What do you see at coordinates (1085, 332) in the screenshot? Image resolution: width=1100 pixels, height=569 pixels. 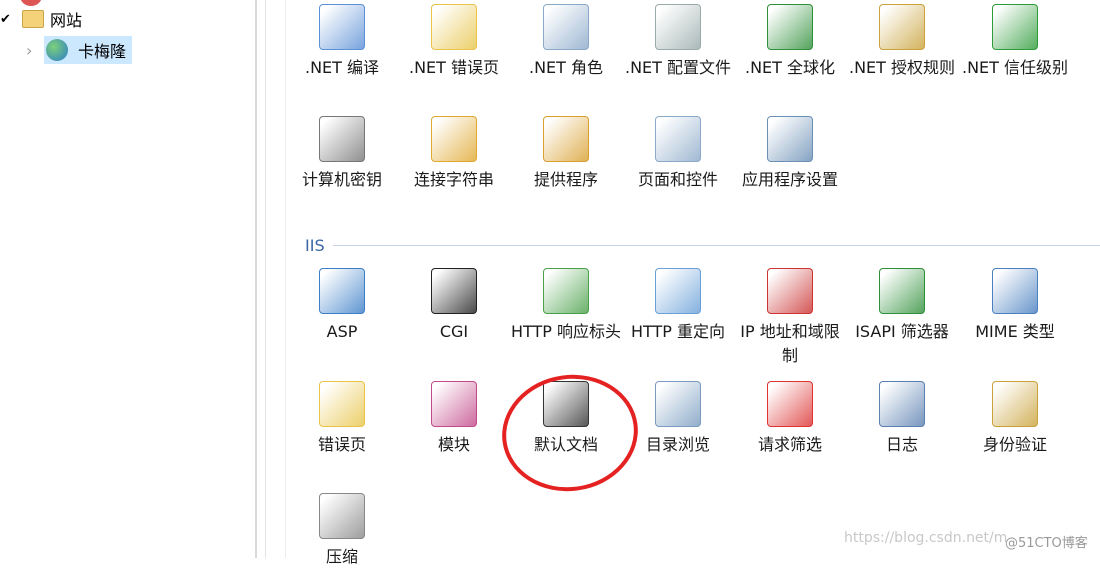 I see `feature-label: S` at bounding box center [1085, 332].